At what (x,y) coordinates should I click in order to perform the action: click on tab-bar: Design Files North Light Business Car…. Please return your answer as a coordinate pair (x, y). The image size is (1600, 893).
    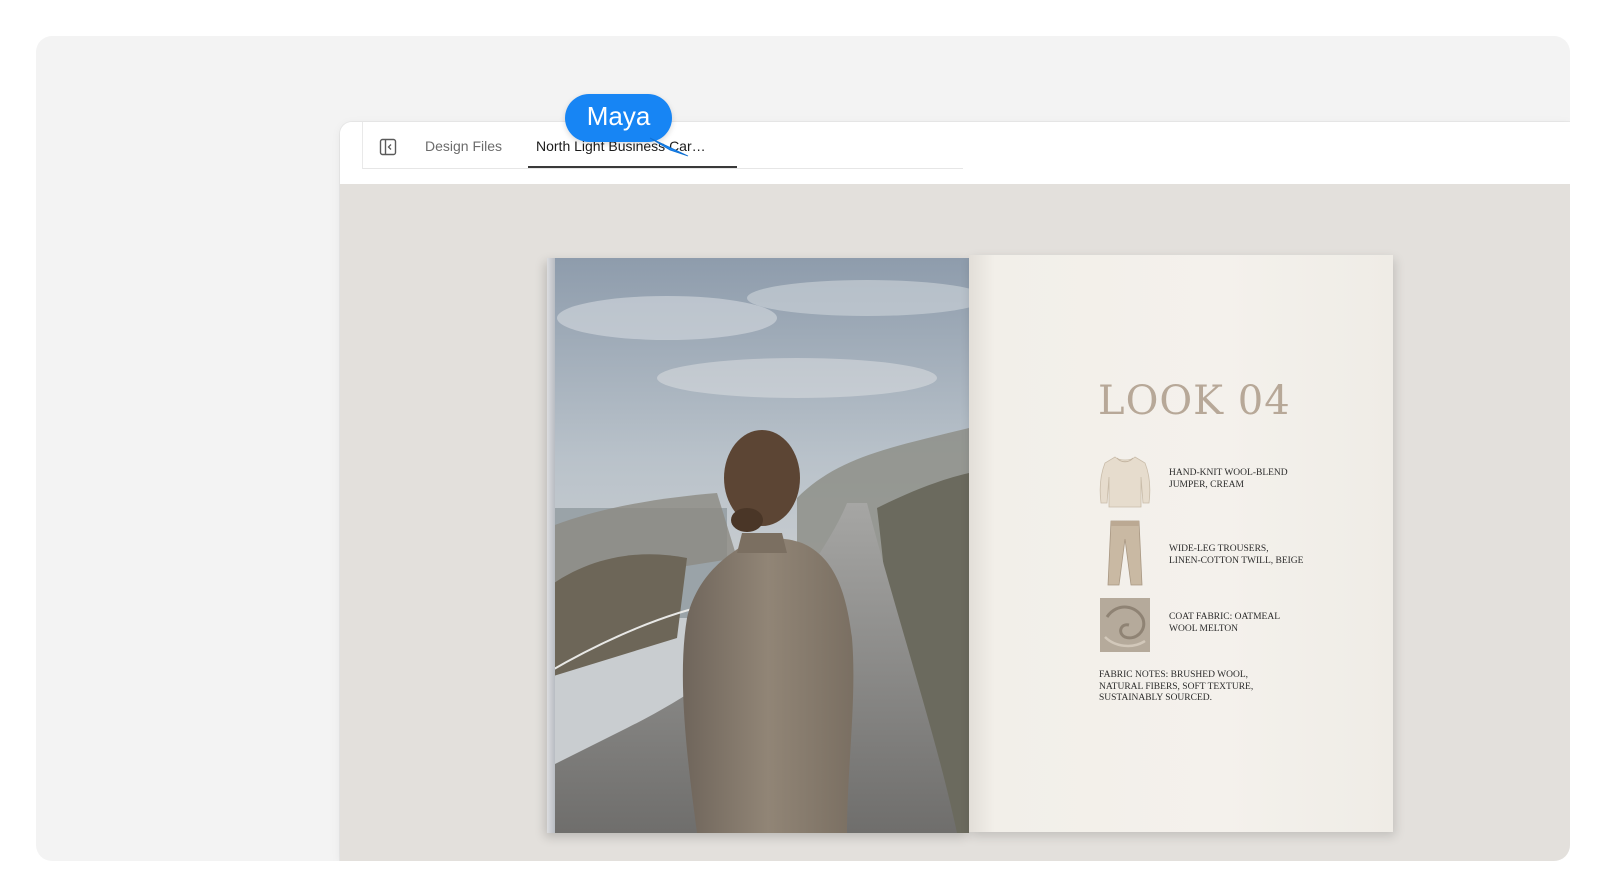
    Looking at the image, I should click on (955, 153).